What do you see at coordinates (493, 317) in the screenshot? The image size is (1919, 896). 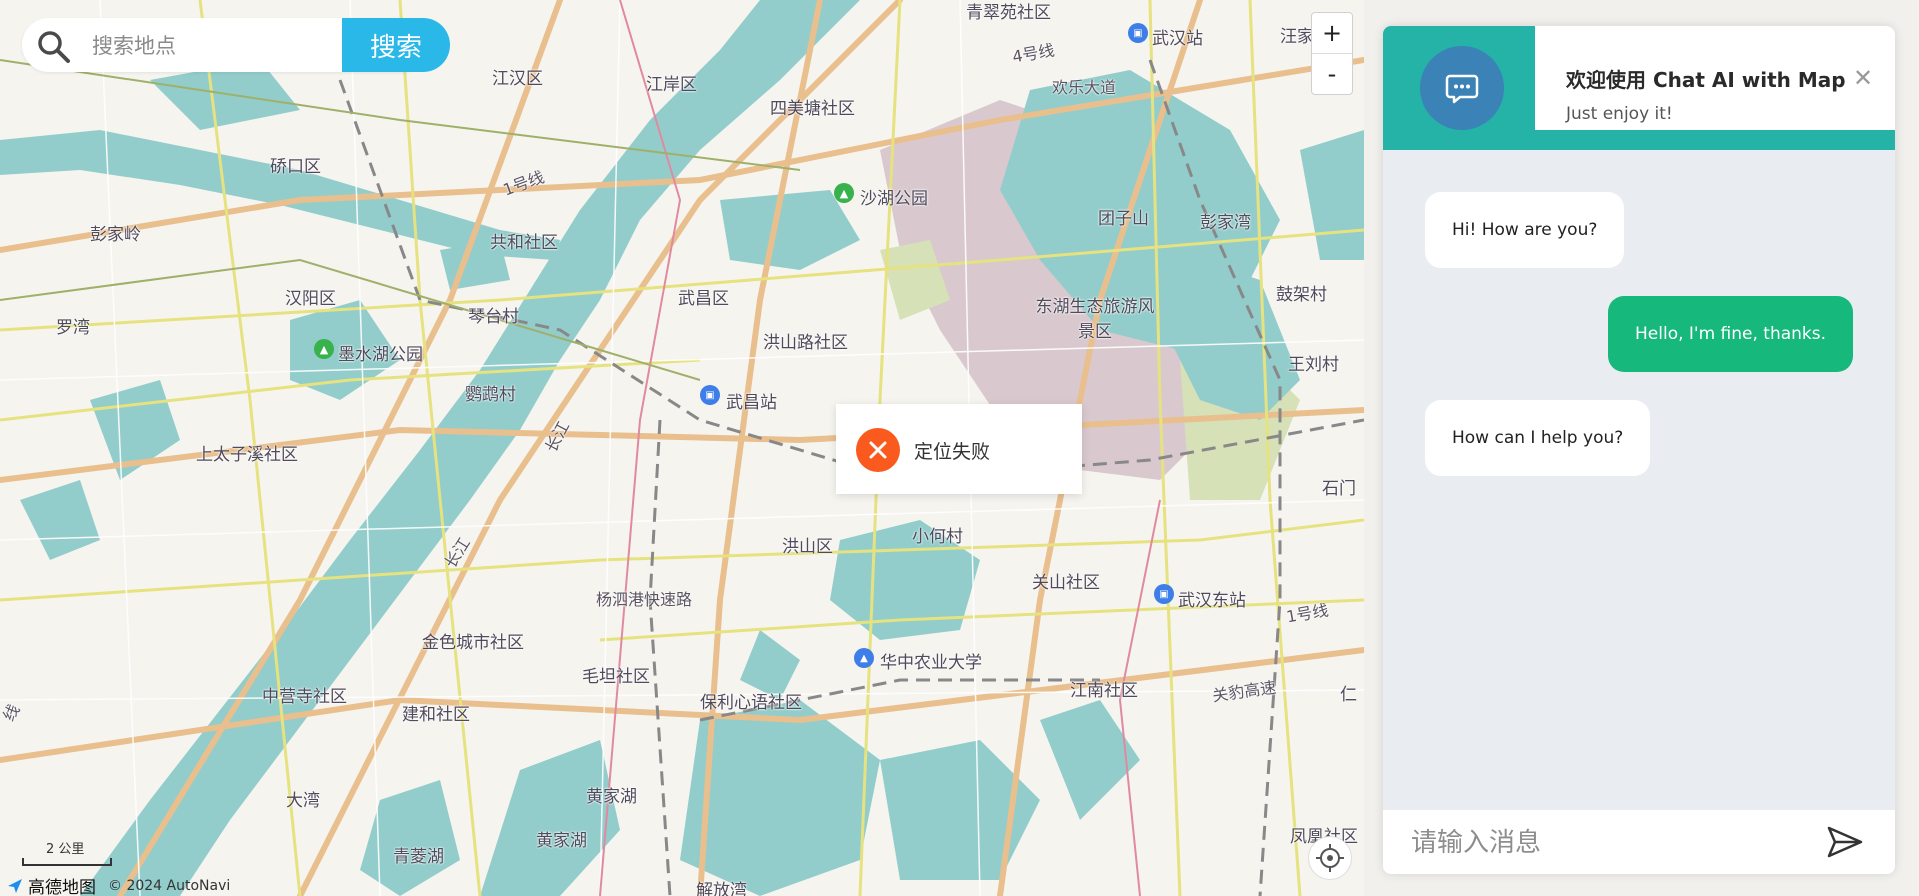 I see `map-label: 琴台村` at bounding box center [493, 317].